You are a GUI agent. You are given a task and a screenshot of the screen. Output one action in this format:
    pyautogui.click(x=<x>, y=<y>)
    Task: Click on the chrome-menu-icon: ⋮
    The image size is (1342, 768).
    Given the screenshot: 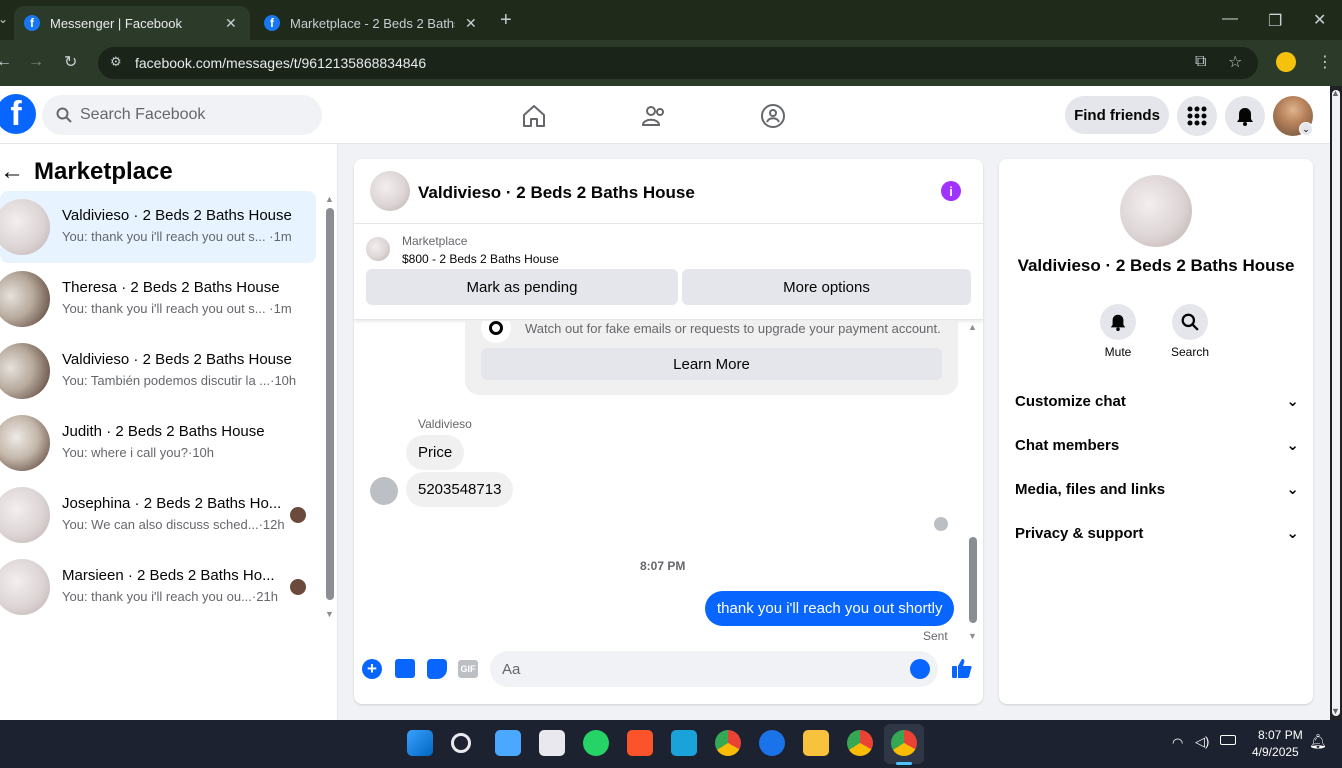 What is the action you would take?
    pyautogui.click(x=1325, y=62)
    